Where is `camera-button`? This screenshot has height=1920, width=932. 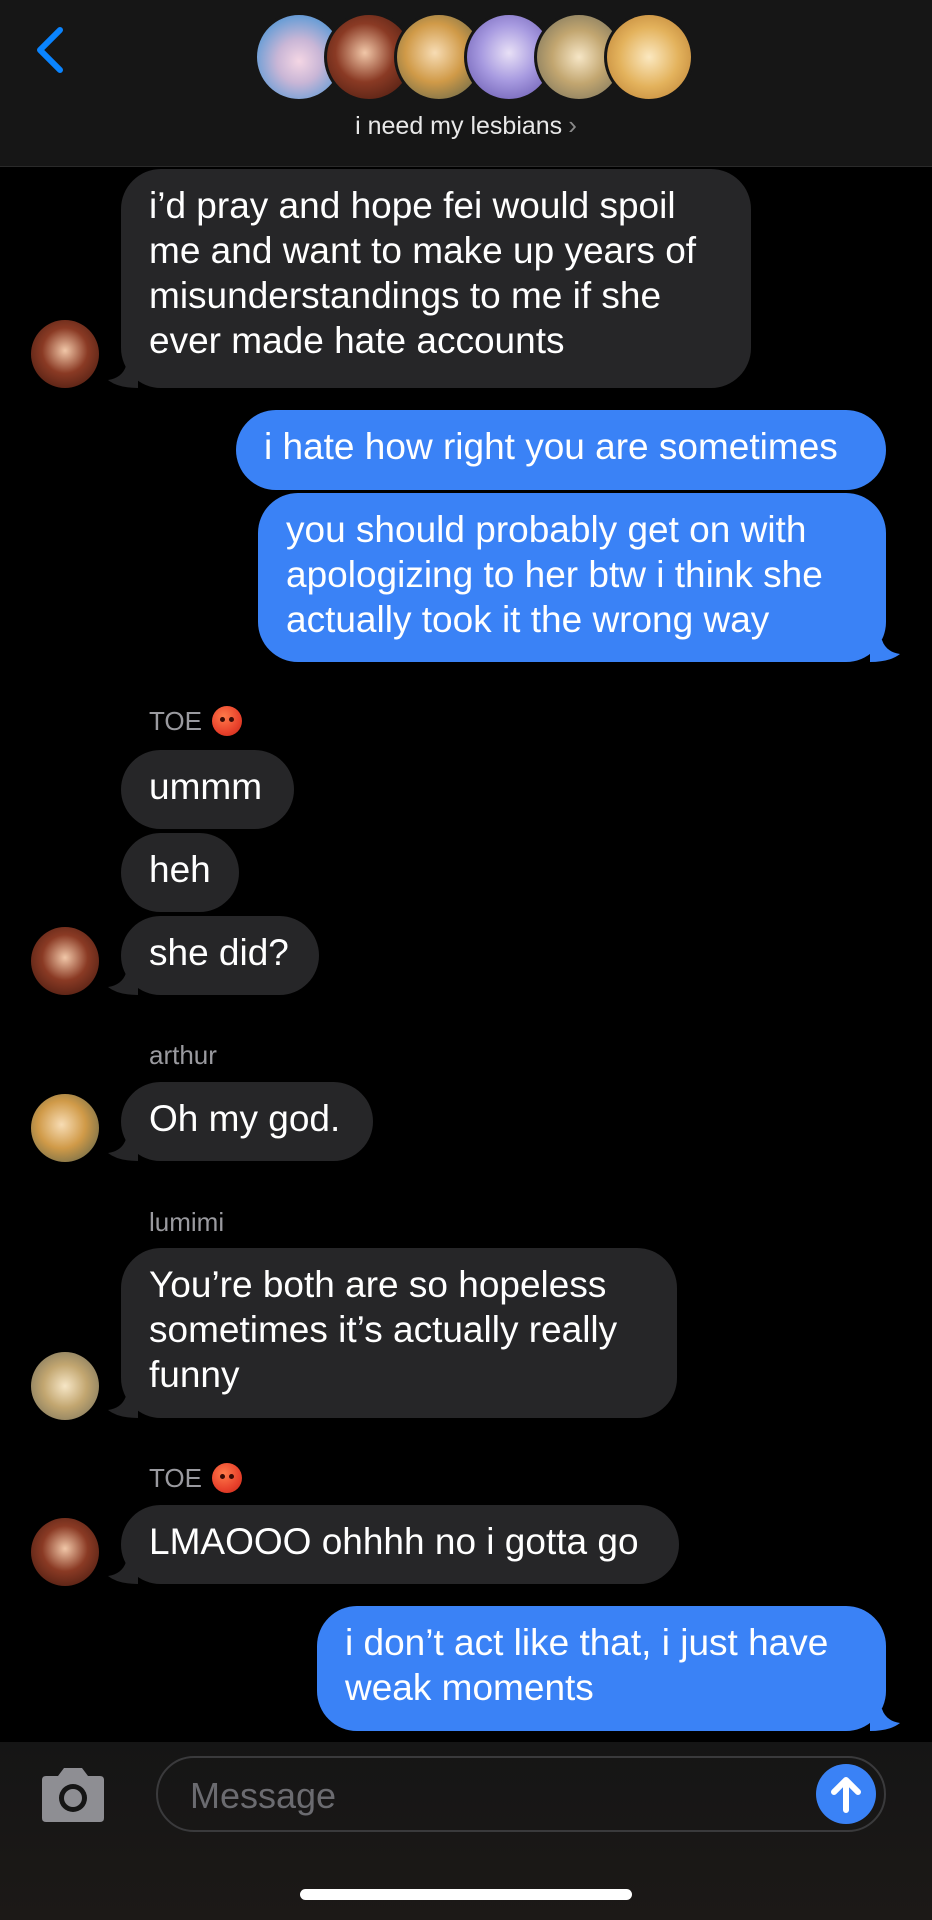 camera-button is located at coordinates (73, 1795).